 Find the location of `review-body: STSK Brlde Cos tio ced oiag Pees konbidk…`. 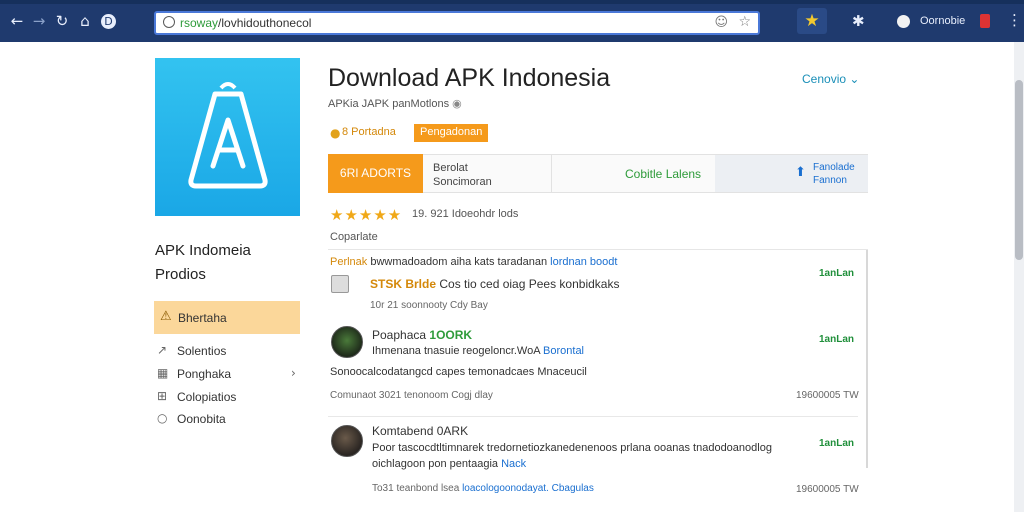

review-body: STSK Brlde Cos tio ced oiag Pees konbidk… is located at coordinates (495, 284).